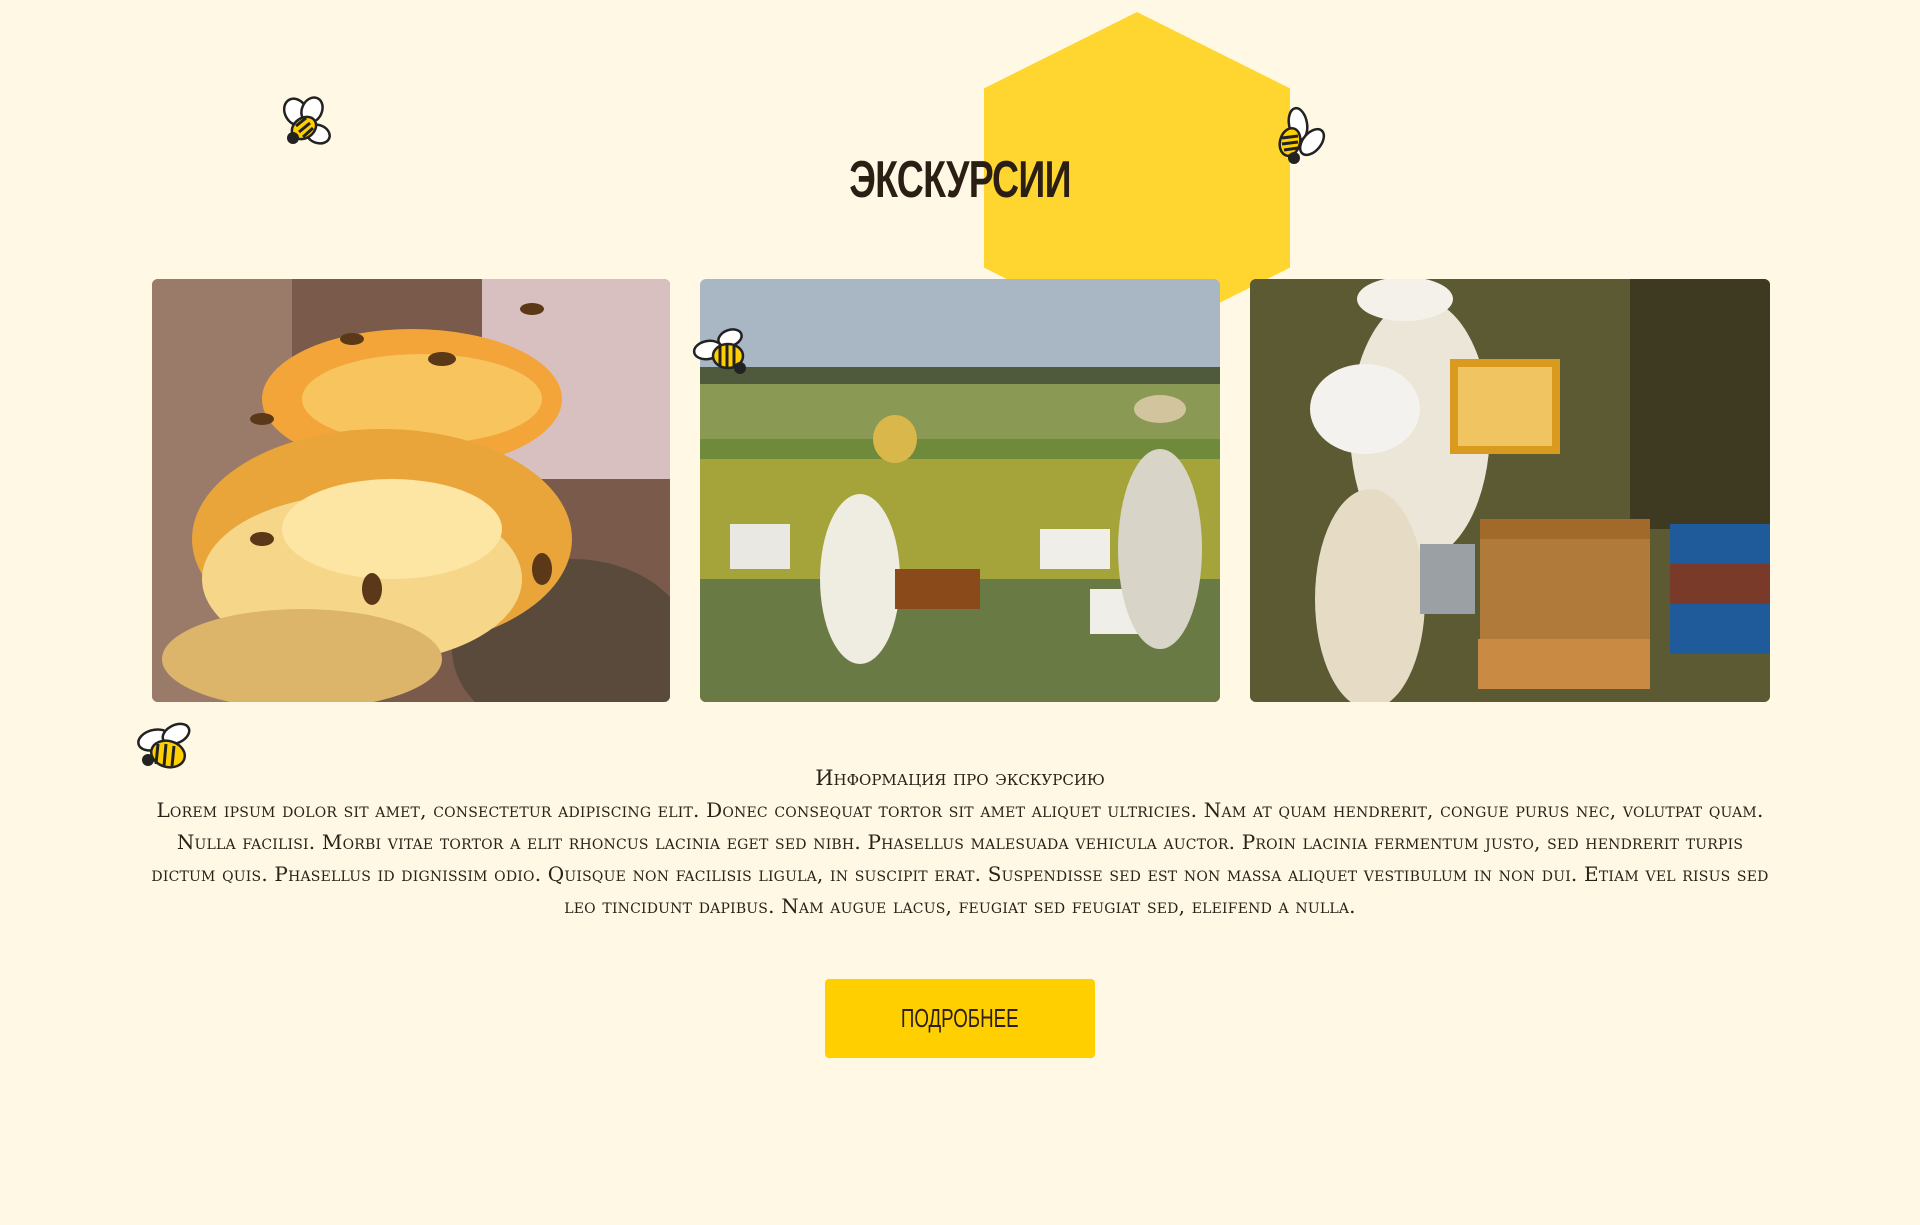 The image size is (1920, 1225). I want to click on field-beekeepers-photo, so click(960, 490).